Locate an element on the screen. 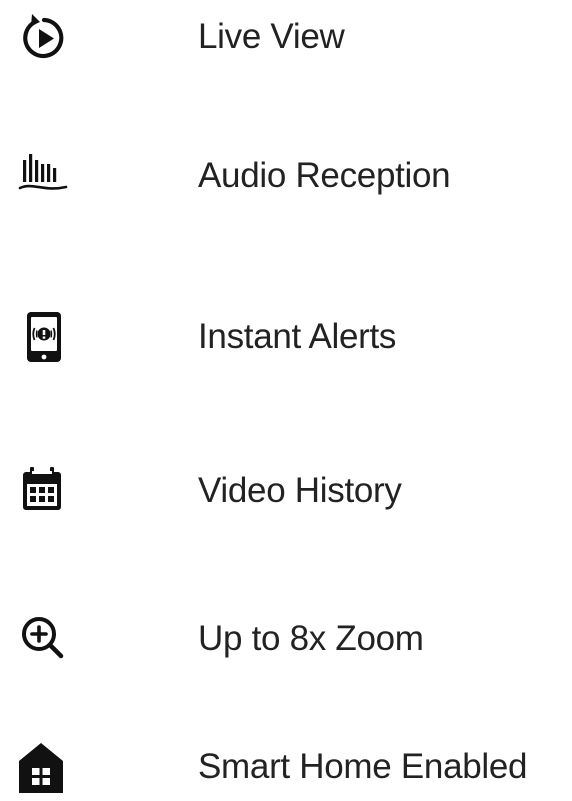 The width and height of the screenshot is (572, 801). feature-label: Smart Home Enabled is located at coordinates (363, 766).